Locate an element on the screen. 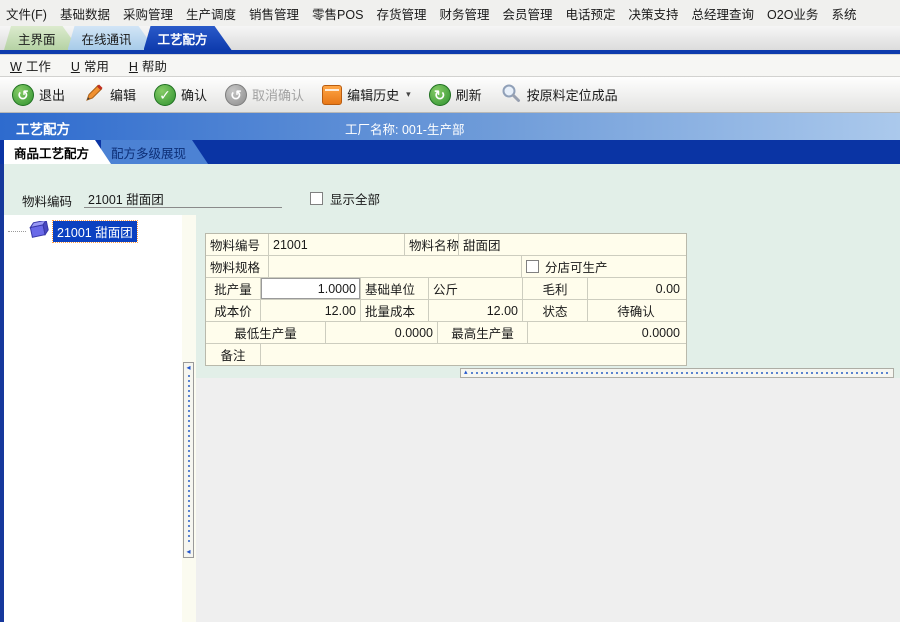  max-qty-label: 最高生产量 is located at coordinates (483, 332).